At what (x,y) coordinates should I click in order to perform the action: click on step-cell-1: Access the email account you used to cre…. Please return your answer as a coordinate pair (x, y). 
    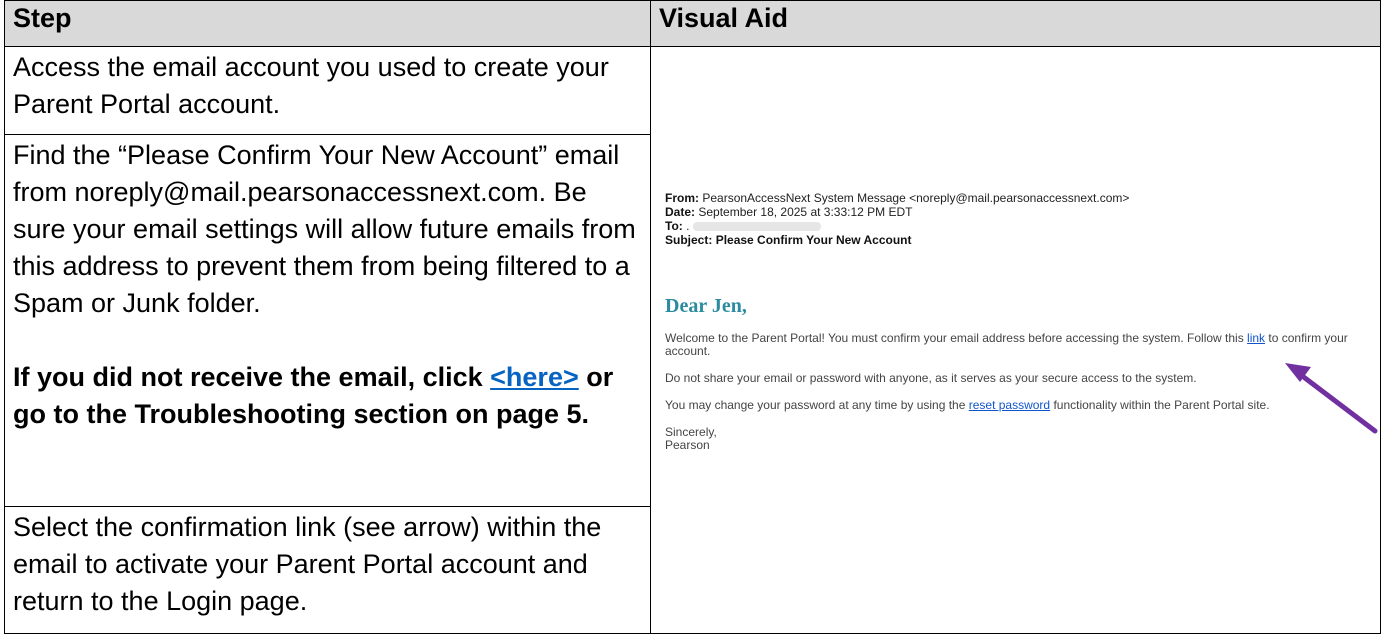
    Looking at the image, I should click on (327, 90).